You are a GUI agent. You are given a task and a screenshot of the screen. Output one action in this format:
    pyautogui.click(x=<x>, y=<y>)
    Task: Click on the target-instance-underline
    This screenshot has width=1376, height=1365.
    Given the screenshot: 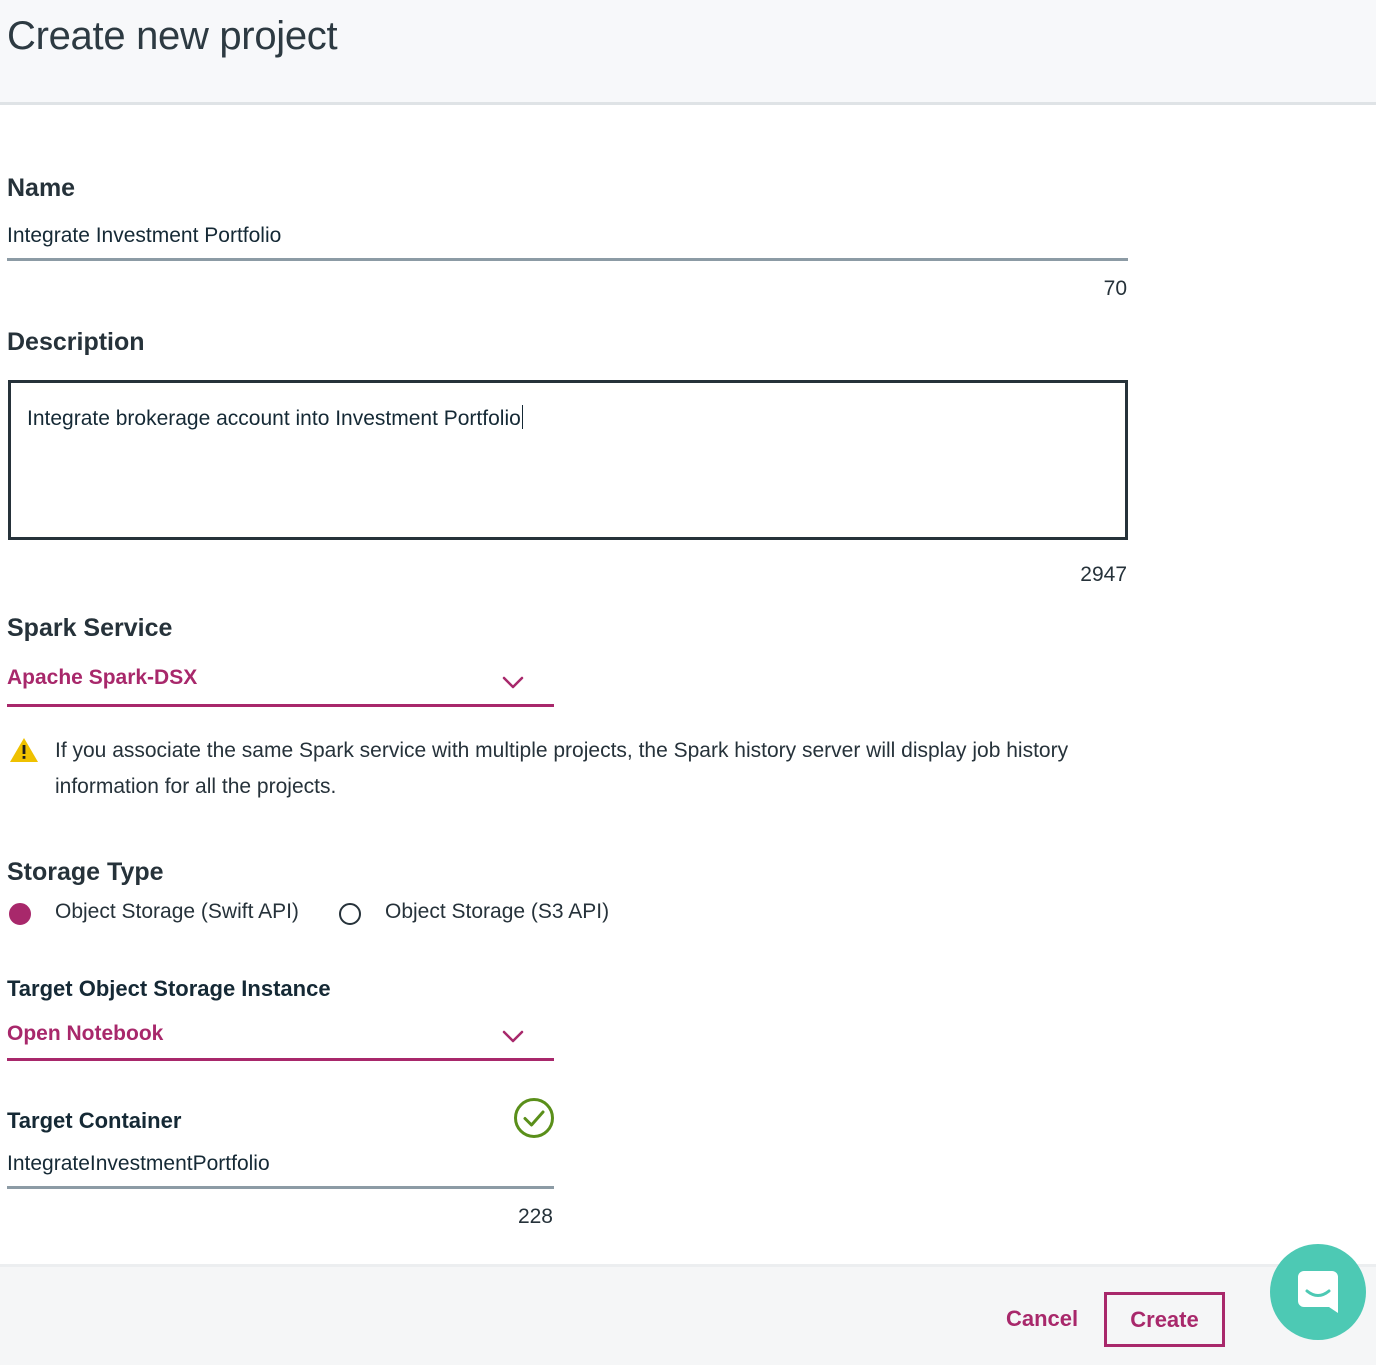 What is the action you would take?
    pyautogui.click(x=280, y=1059)
    